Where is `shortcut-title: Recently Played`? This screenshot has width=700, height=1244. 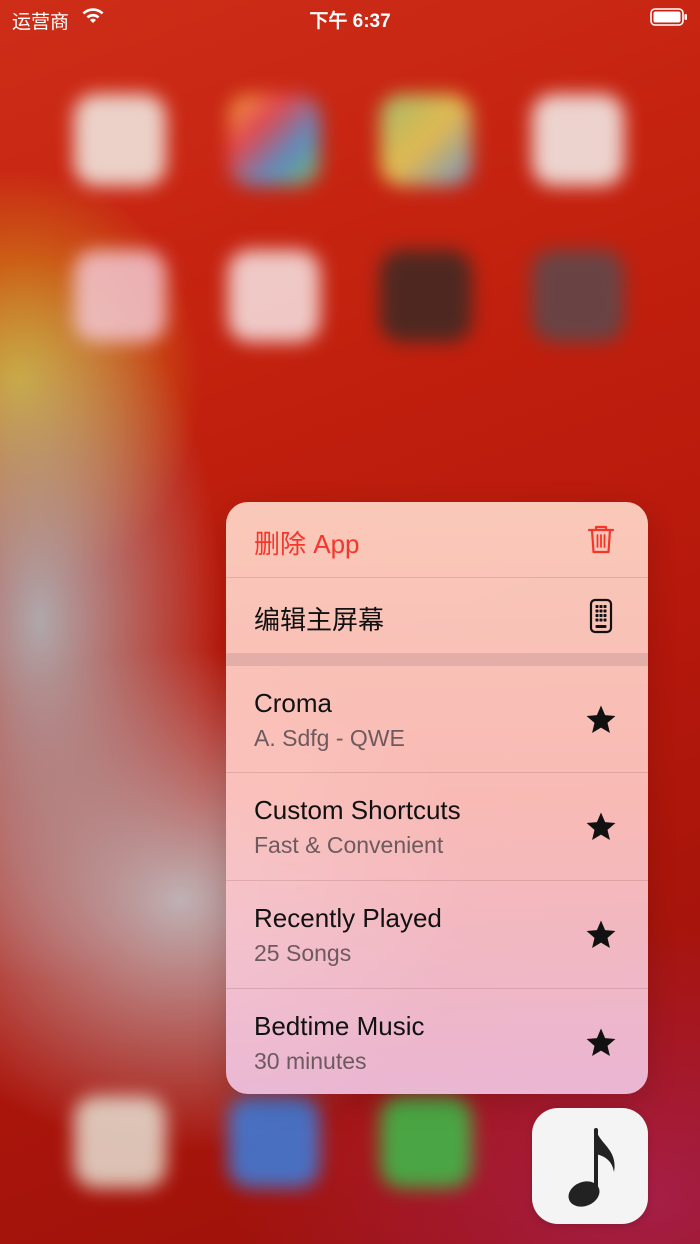
shortcut-title: Recently Played is located at coordinates (348, 918).